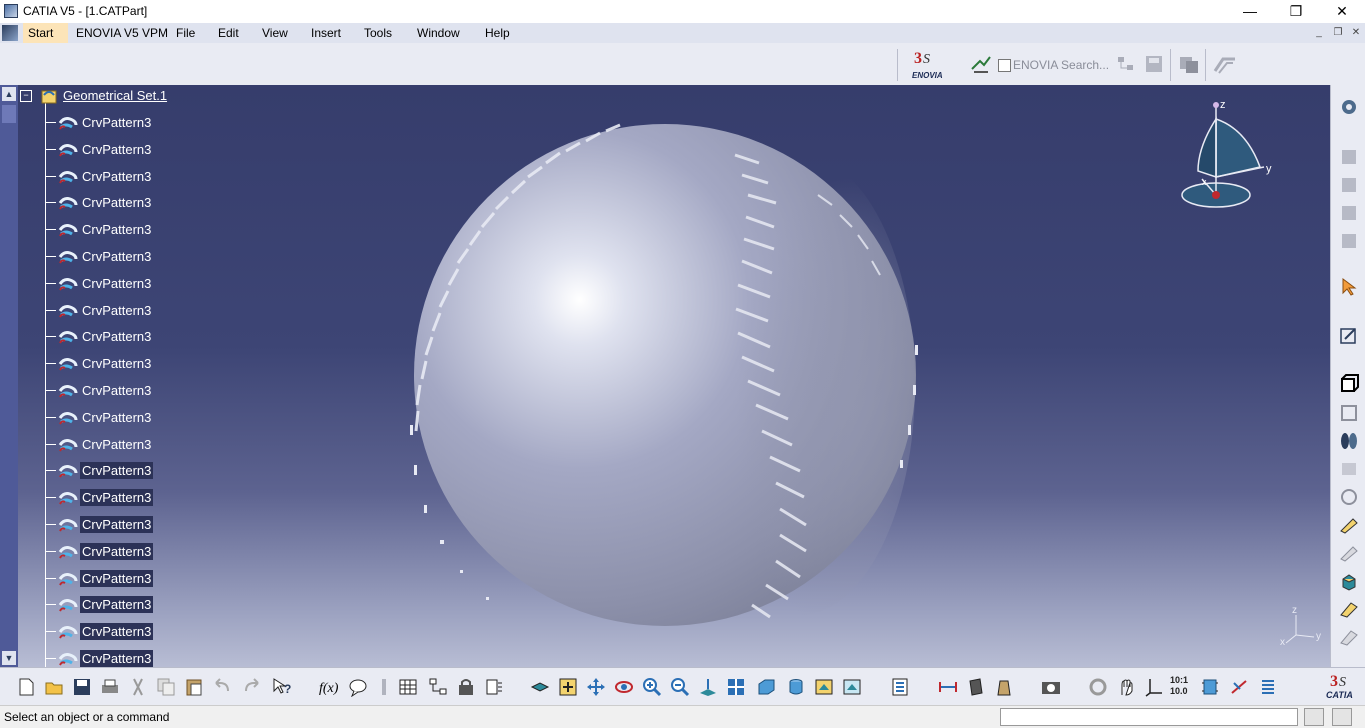  Describe the element at coordinates (1349, 441) in the screenshot. I see `shaft-icon` at that location.